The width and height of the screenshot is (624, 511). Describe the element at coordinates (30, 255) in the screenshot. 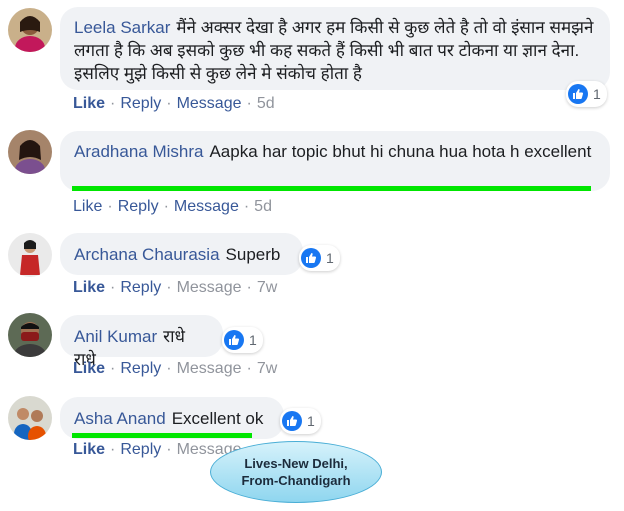

I see `avatar-archana-chaurasia` at that location.